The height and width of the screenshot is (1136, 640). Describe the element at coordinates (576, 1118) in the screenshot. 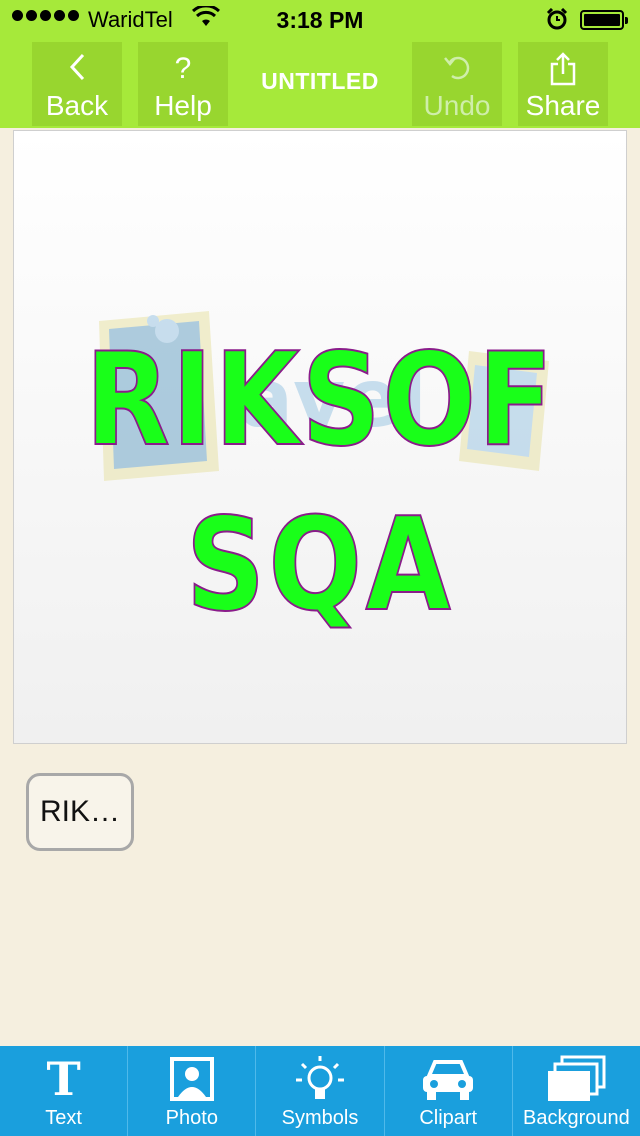

I see `background-tool-label: Background` at that location.